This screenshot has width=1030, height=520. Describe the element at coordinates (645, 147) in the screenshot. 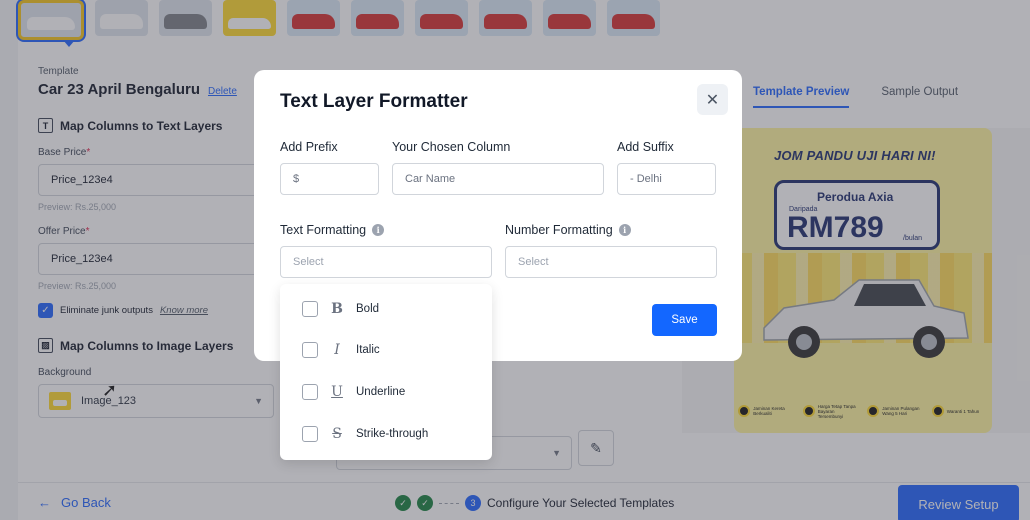

I see `suffix-label: Add Suffix` at that location.